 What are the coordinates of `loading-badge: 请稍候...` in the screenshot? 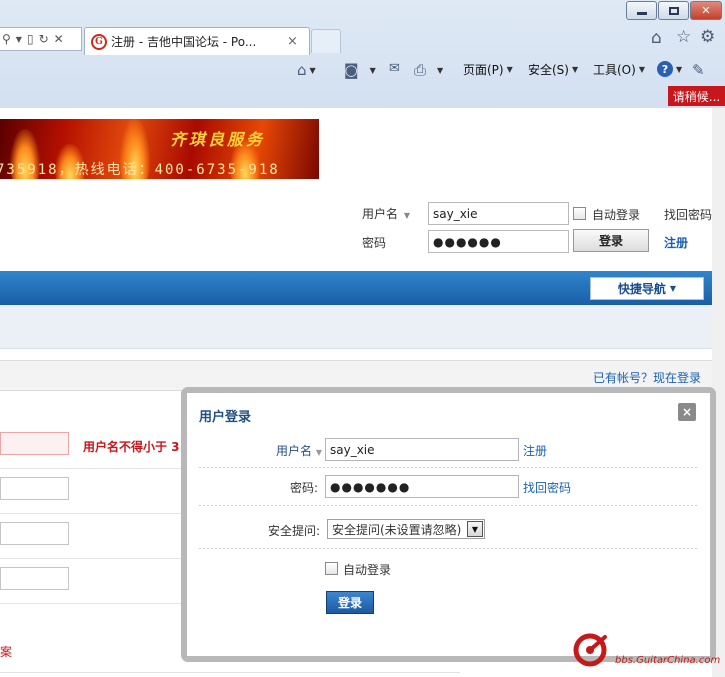 It's located at (696, 96).